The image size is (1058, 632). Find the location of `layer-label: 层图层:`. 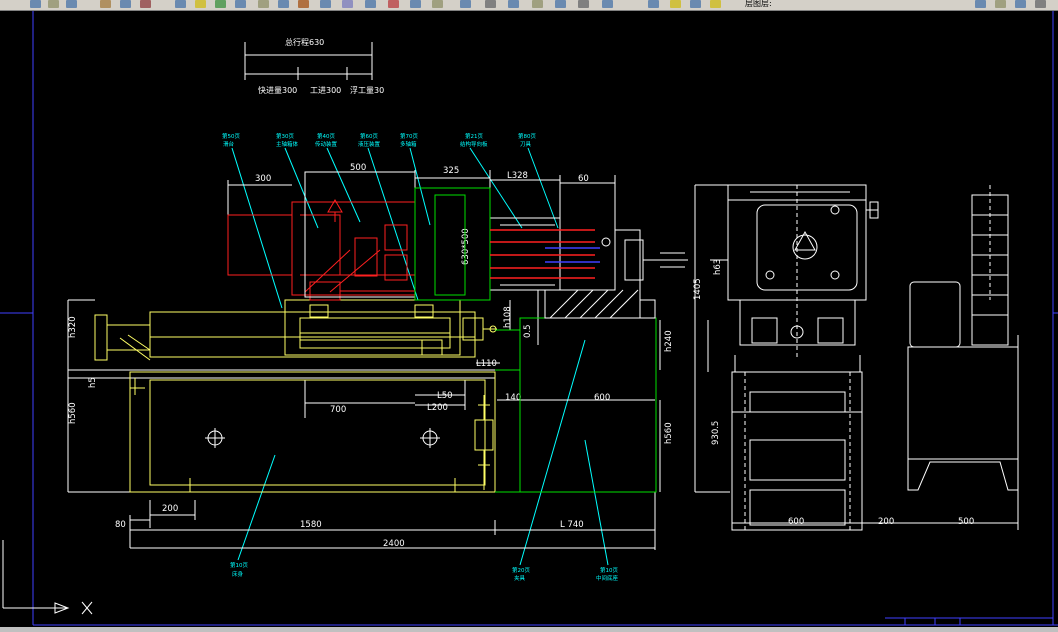

layer-label: 层图层: is located at coordinates (758, 4).